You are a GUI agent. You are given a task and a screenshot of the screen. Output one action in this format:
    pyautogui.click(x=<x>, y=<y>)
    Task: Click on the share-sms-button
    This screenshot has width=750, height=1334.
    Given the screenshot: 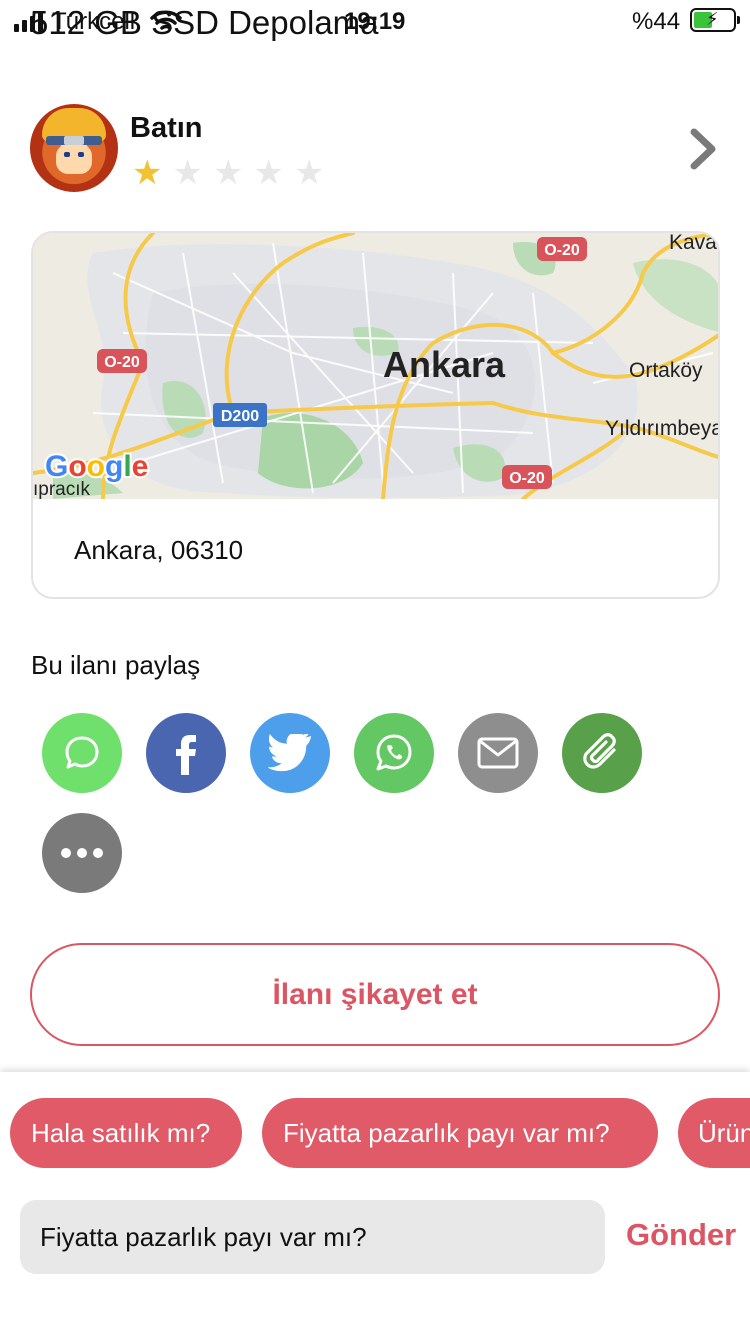 What is the action you would take?
    pyautogui.click(x=82, y=753)
    